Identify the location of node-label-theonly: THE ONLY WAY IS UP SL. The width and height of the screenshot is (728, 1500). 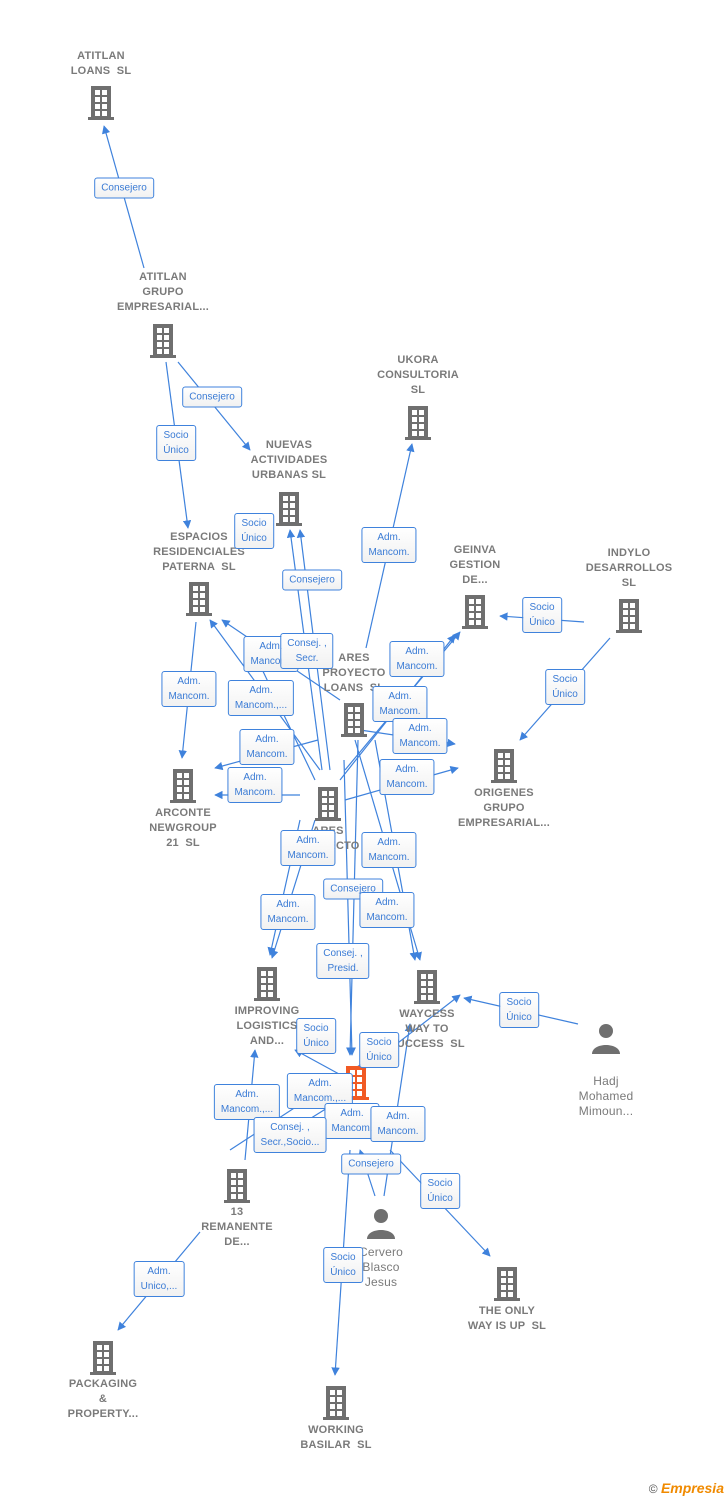
(507, 1319).